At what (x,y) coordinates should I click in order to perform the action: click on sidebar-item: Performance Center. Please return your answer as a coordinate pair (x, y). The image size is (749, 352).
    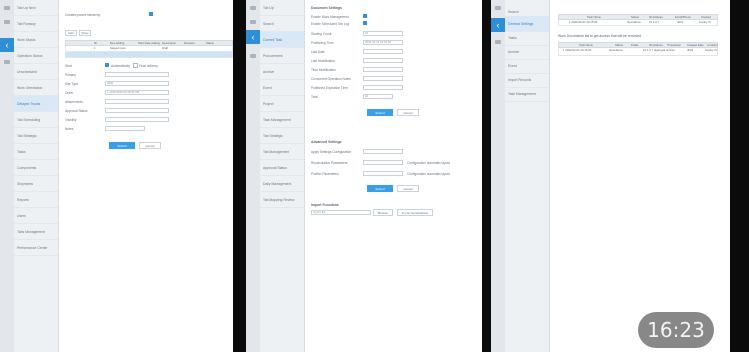
    Looking at the image, I should click on (36, 248).